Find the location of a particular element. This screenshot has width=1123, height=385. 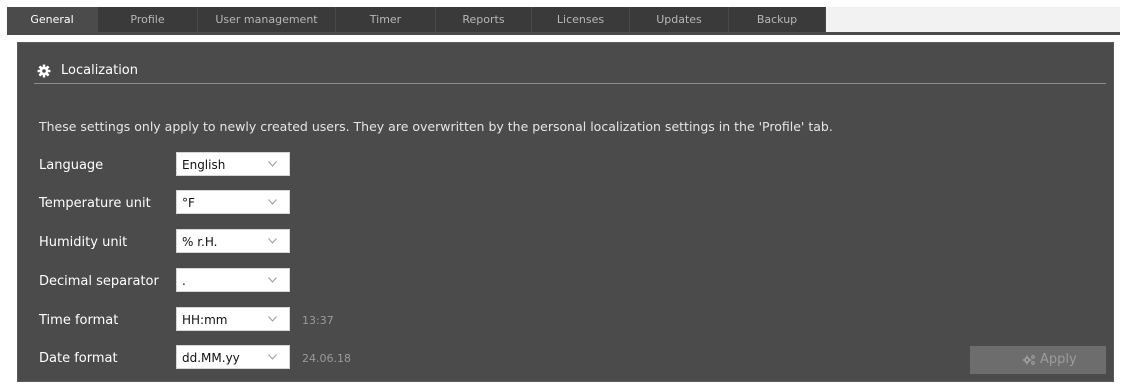

language-label: Language is located at coordinates (71, 165).